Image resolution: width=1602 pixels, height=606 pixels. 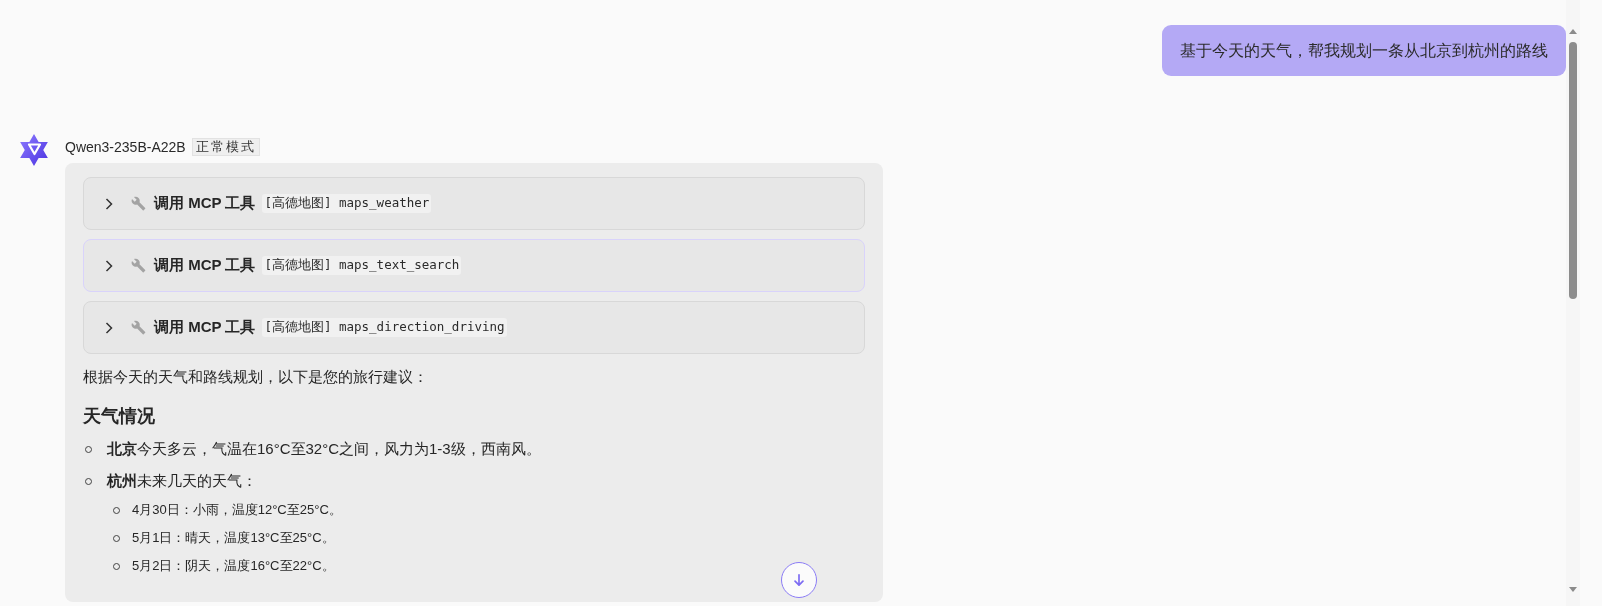 I want to click on tool-name-code: [高德地图] maps_weather, so click(x=347, y=203).